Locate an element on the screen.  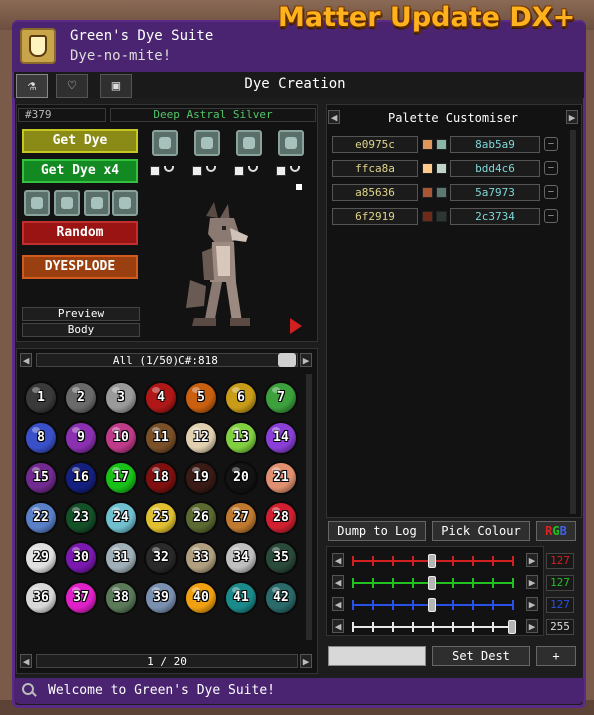
slider-a is located at coordinates (434, 627).